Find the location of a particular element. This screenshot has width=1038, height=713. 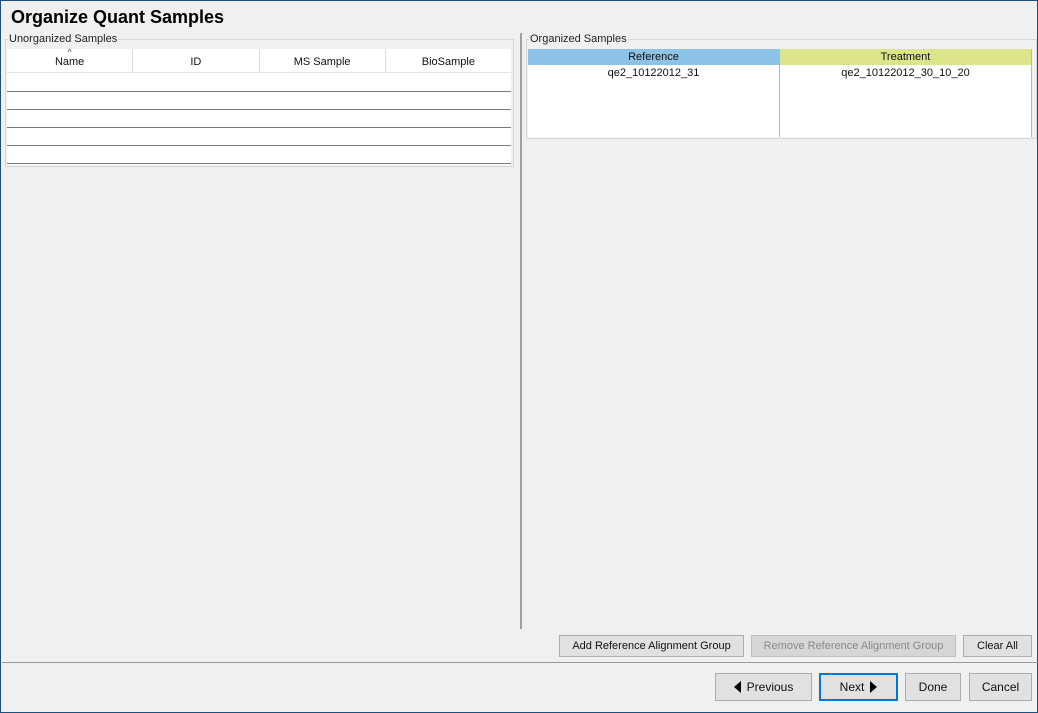

treatment-sample-cell: qe2_10122012_30_10_20 is located at coordinates (905, 73).